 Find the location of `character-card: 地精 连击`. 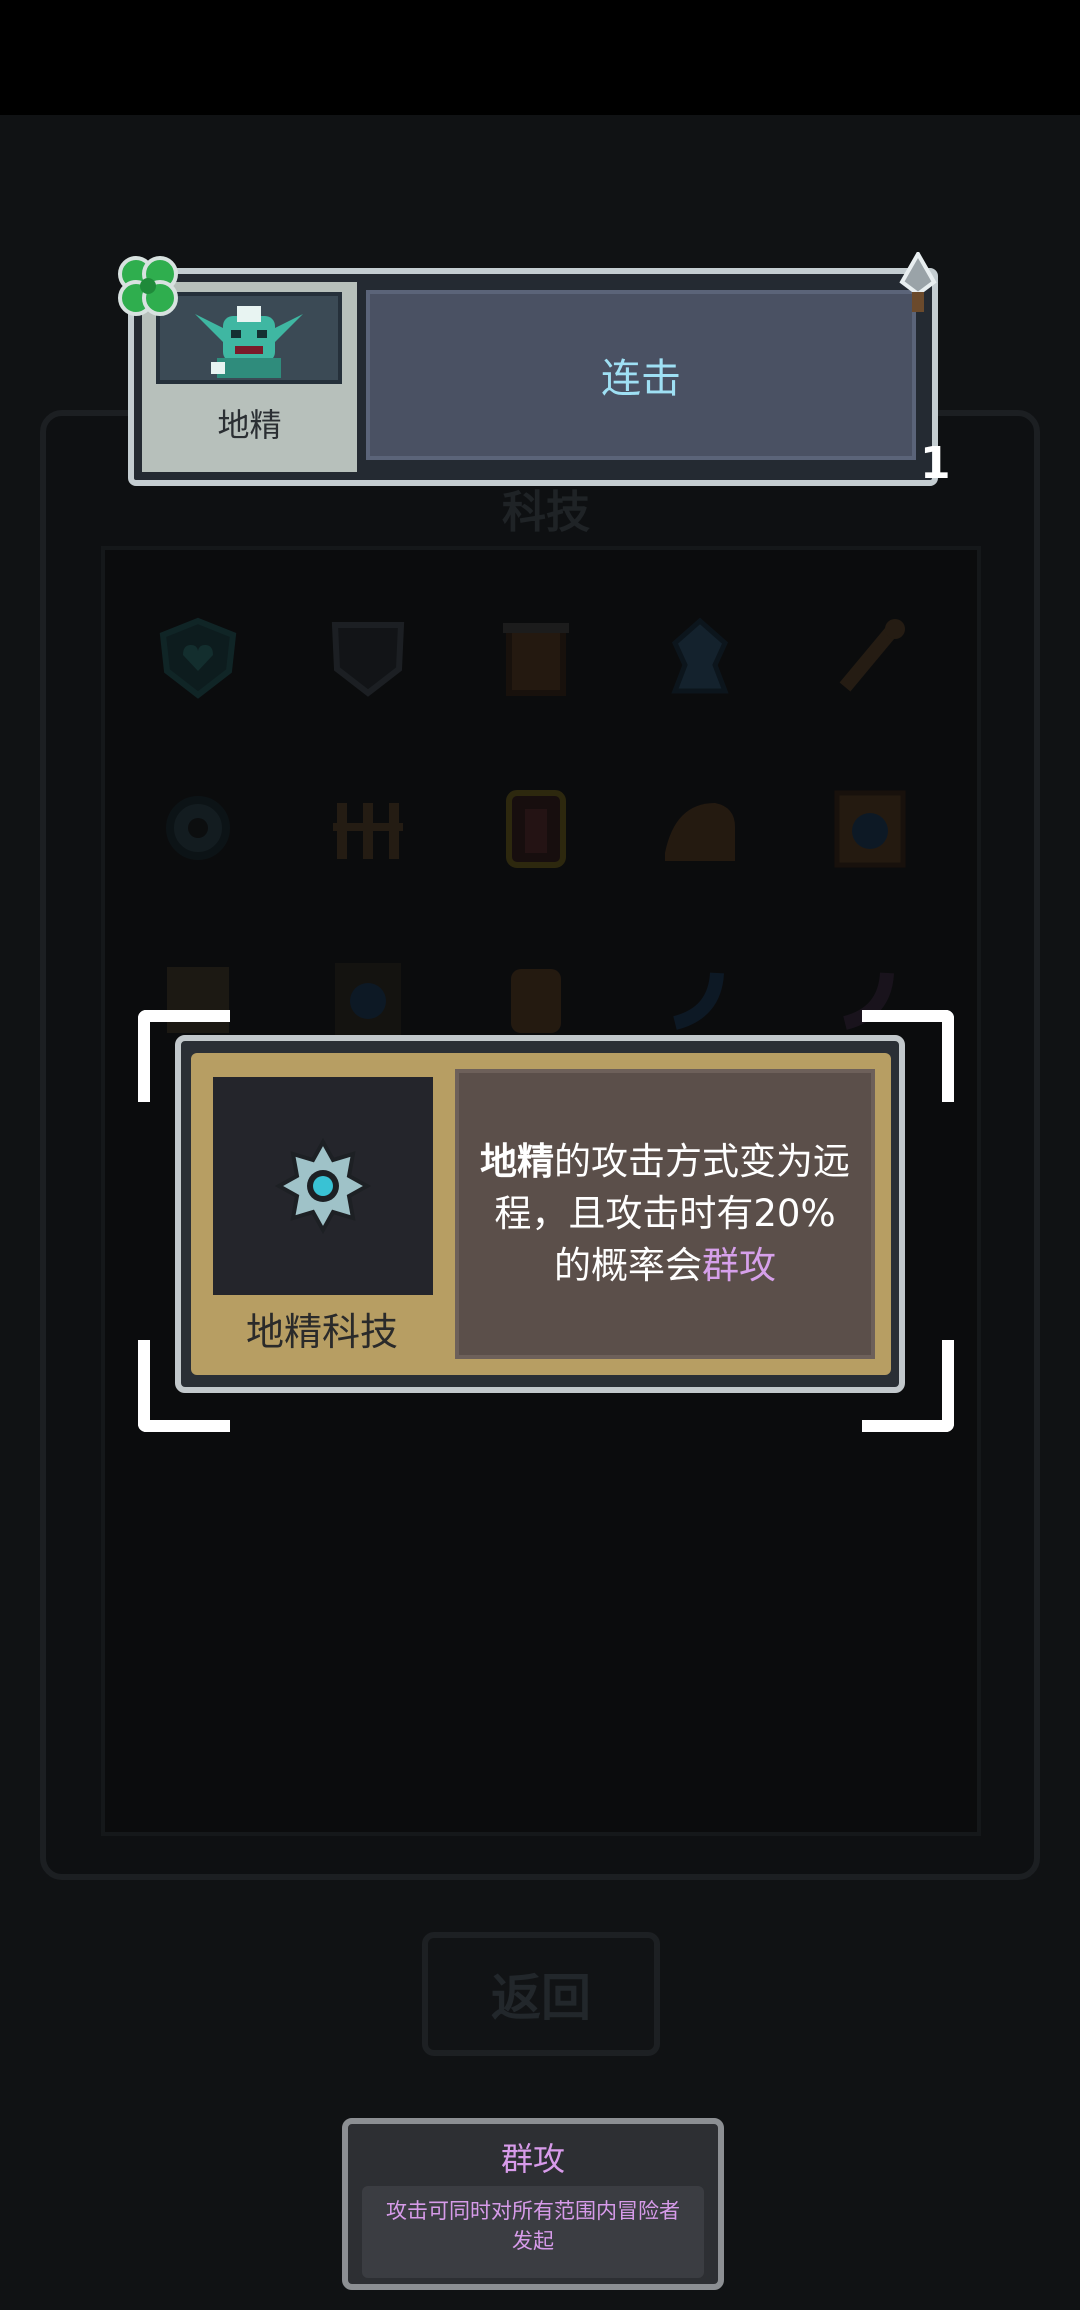

character-card: 地精 连击 is located at coordinates (533, 377).